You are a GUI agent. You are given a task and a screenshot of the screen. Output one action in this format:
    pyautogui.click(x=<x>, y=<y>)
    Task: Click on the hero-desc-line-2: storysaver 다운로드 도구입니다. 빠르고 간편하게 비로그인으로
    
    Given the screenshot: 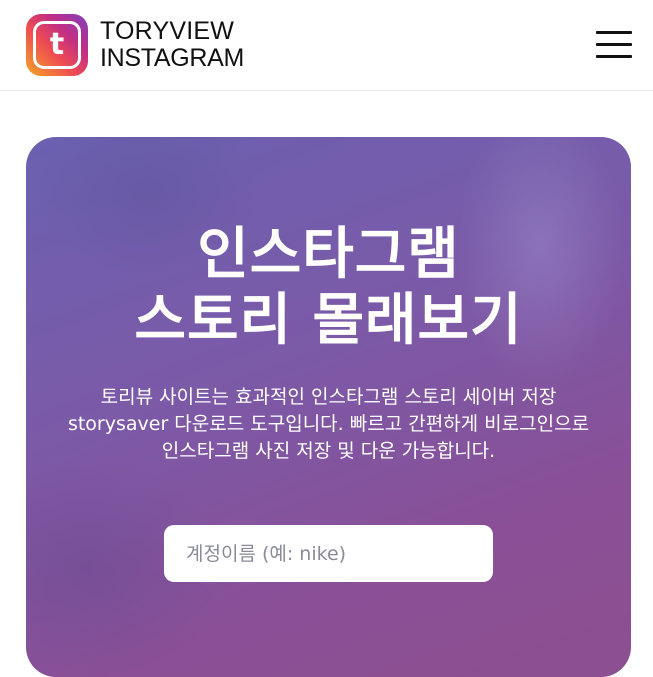 What is the action you would take?
    pyautogui.click(x=328, y=424)
    